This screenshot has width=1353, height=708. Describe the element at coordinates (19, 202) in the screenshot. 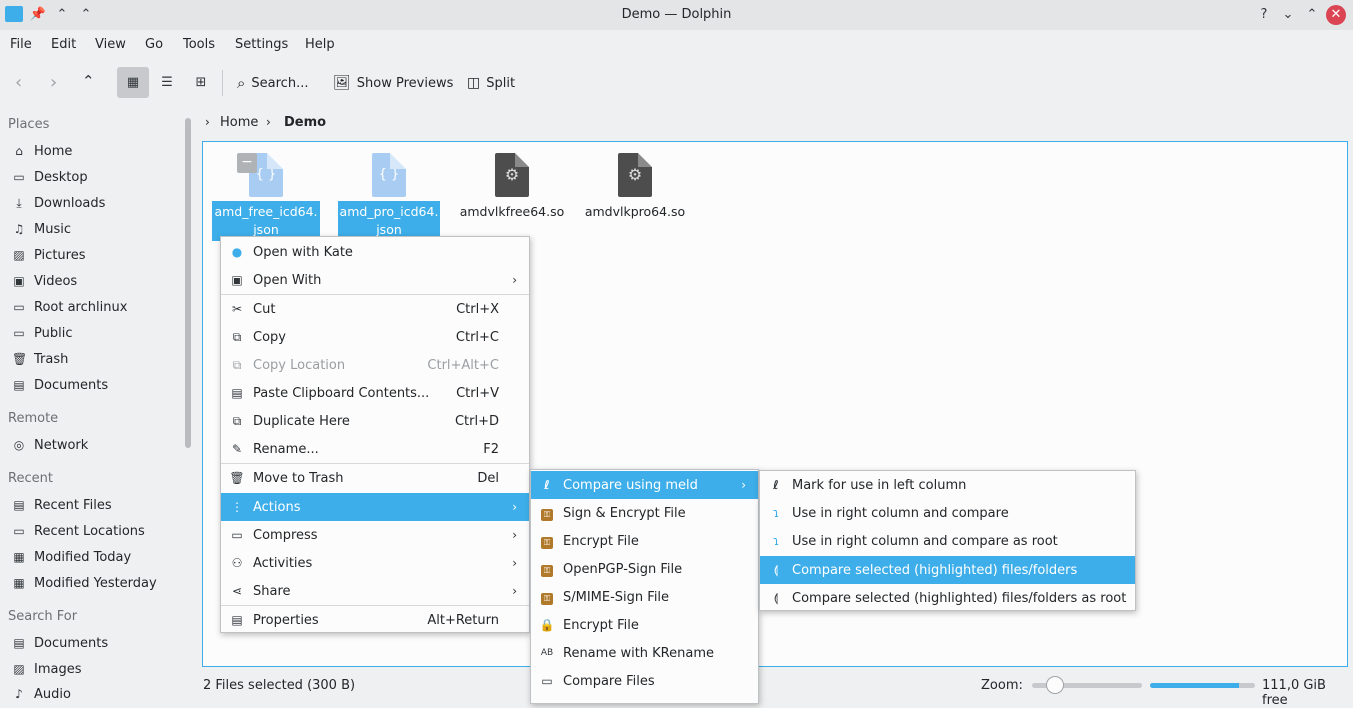

I see `download-icon: ⤓` at that location.